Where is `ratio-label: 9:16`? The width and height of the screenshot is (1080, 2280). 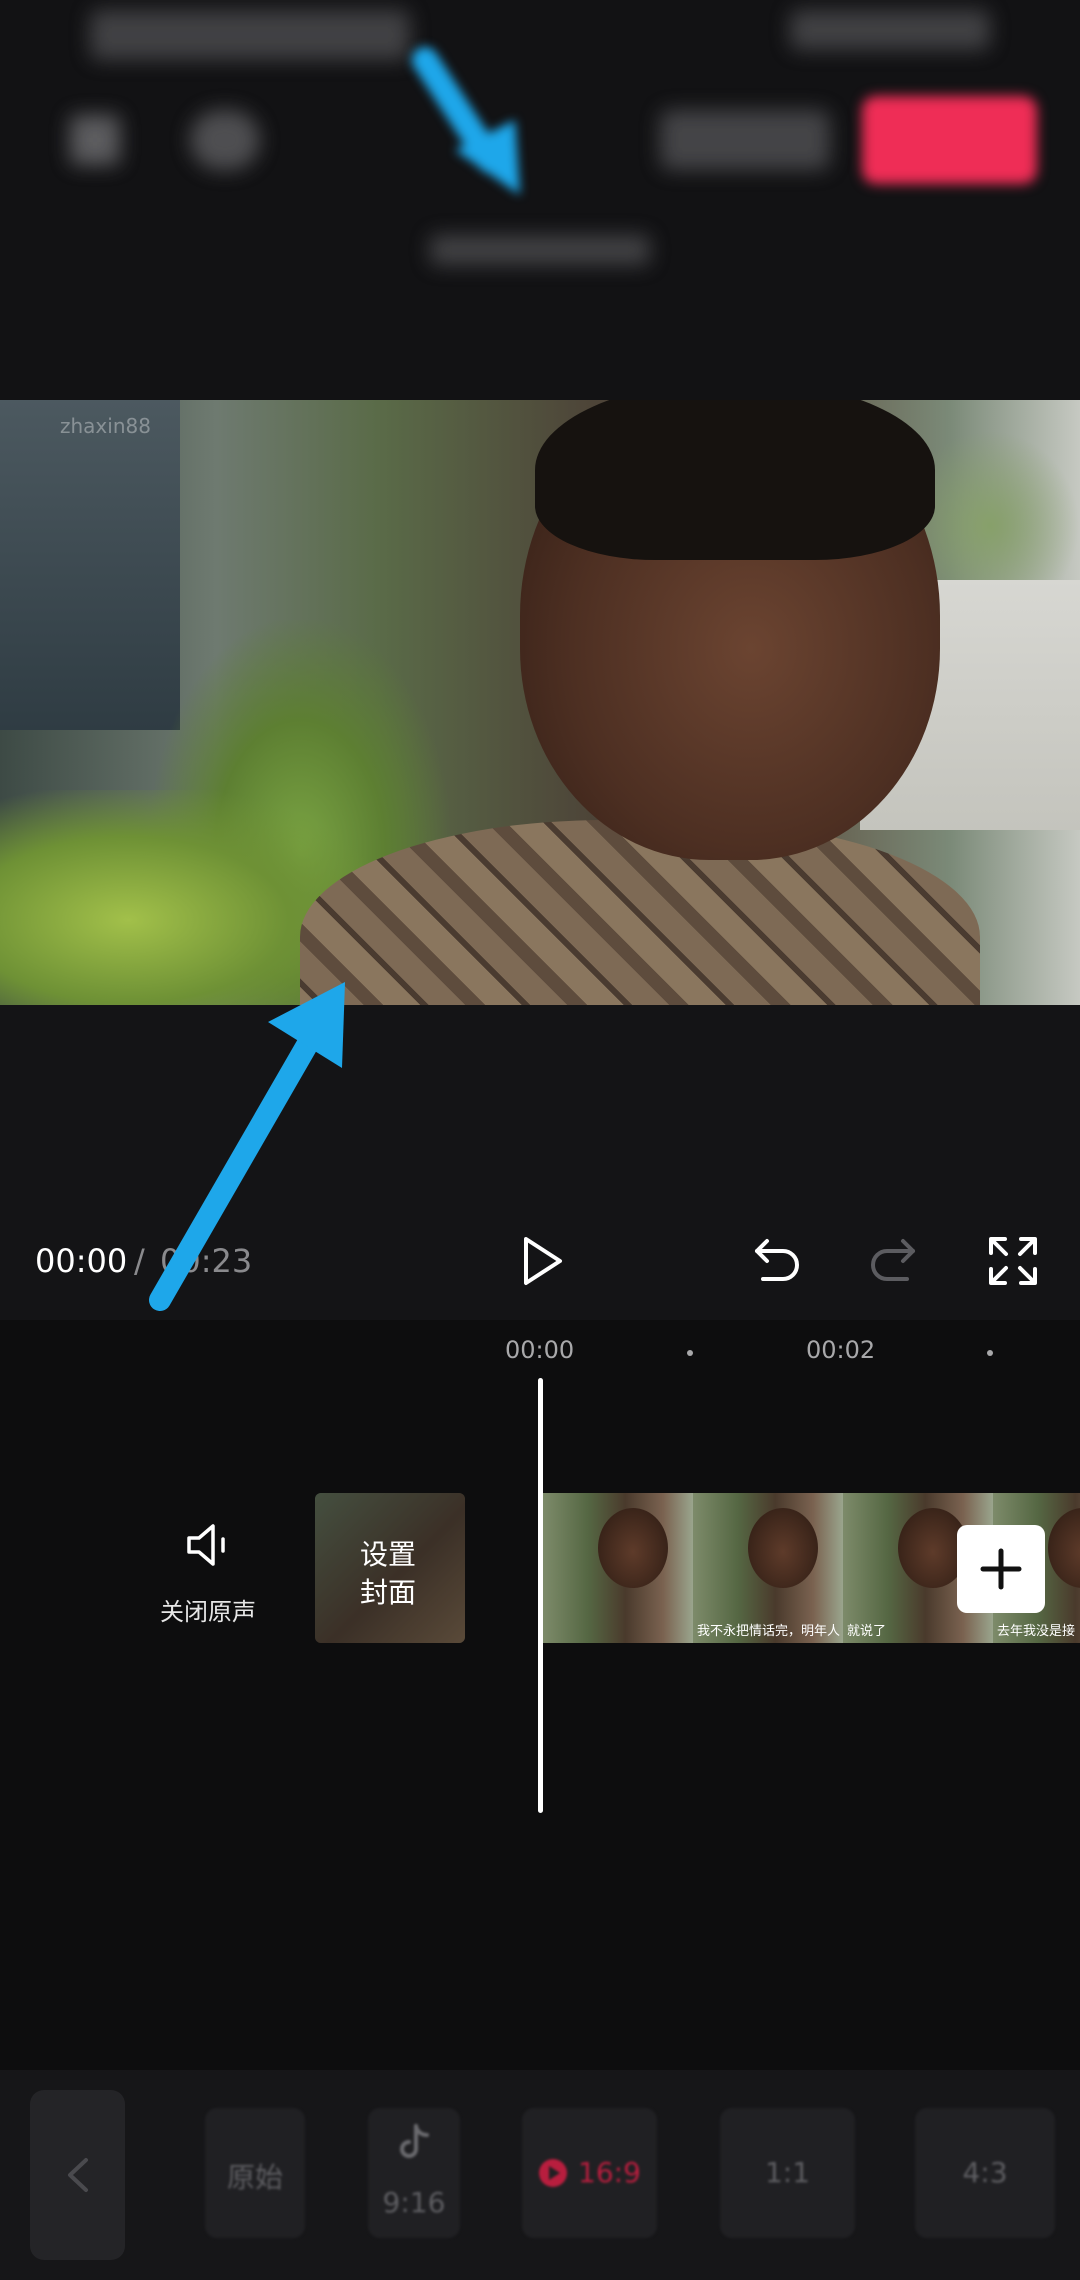 ratio-label: 9:16 is located at coordinates (414, 2202).